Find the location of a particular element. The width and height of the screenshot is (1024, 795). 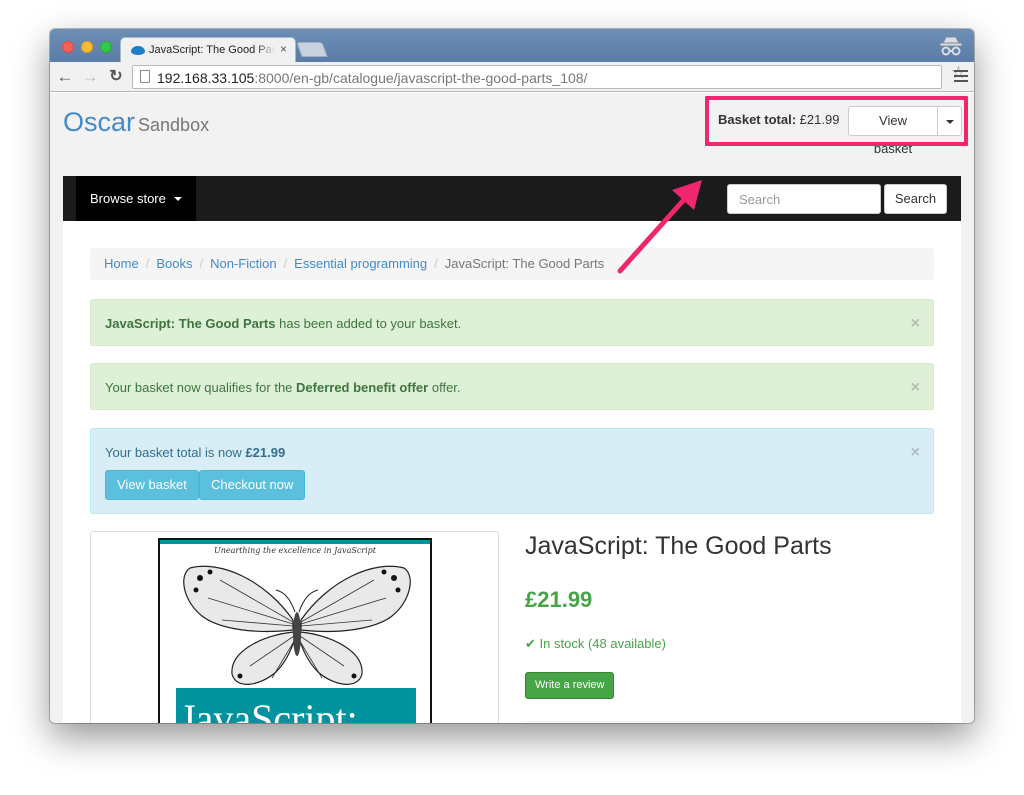

chevron-down-icon is located at coordinates (177, 198).